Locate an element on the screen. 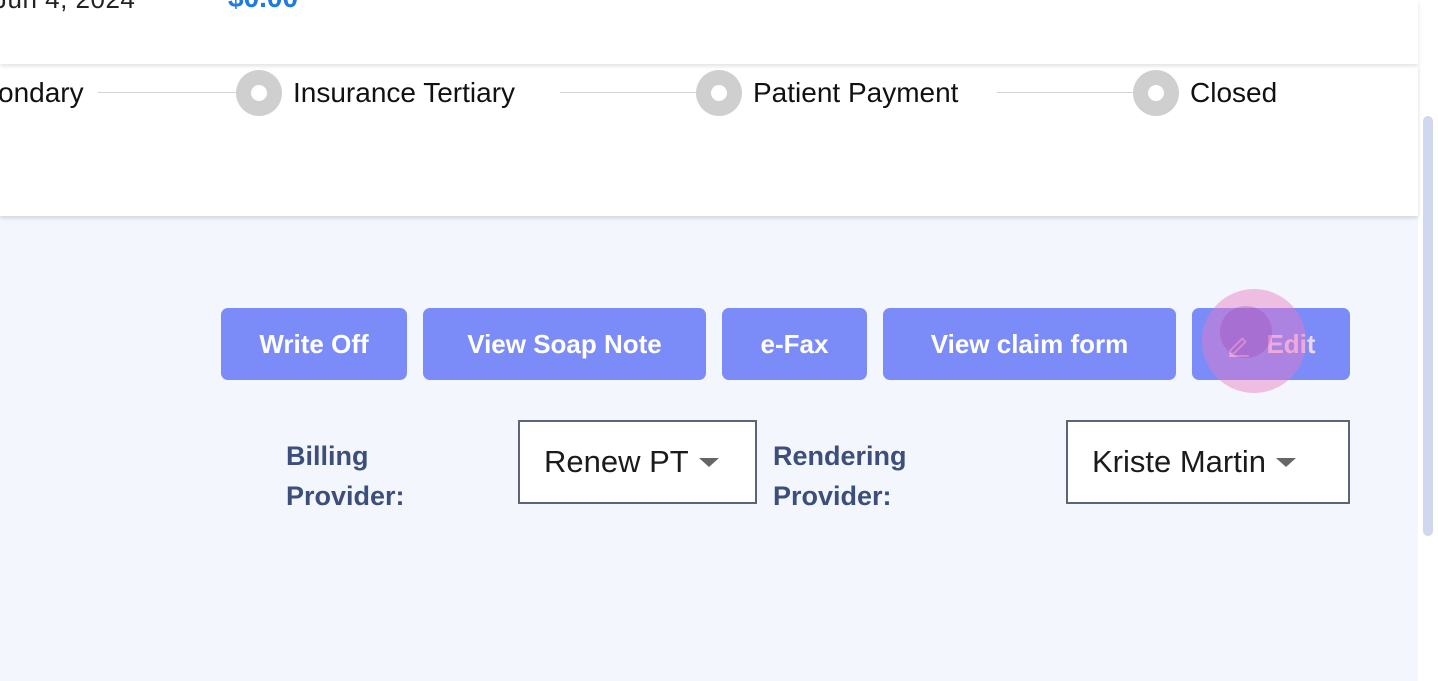  step-label-closed: Closed is located at coordinates (1234, 92).